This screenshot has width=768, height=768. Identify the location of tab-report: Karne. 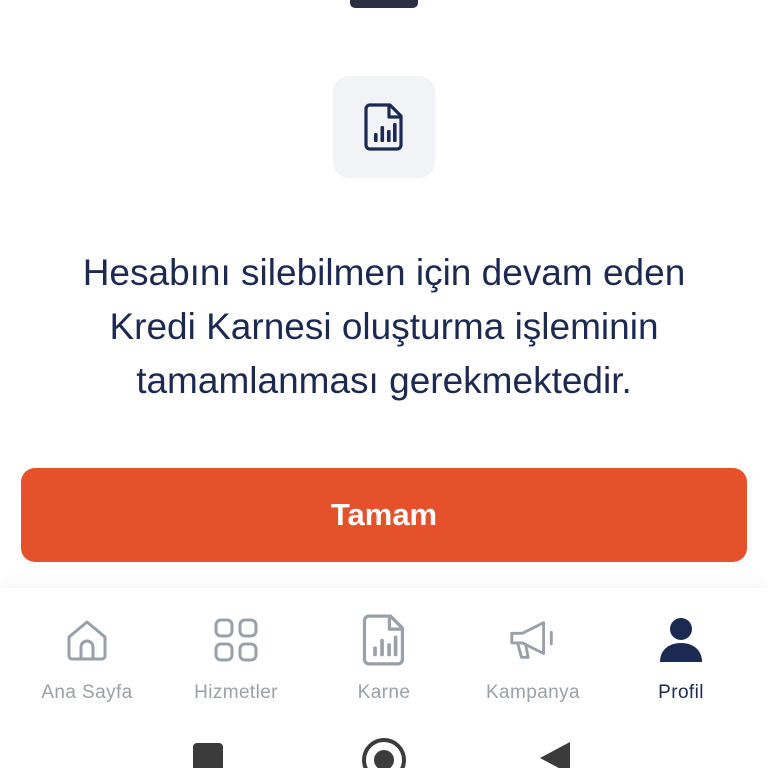
(384, 662).